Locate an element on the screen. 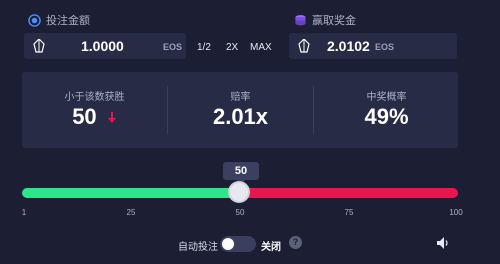 Image resolution: width=500 pixels, height=264 pixels. win-amount-field: 2.0102 EOS is located at coordinates (373, 46).